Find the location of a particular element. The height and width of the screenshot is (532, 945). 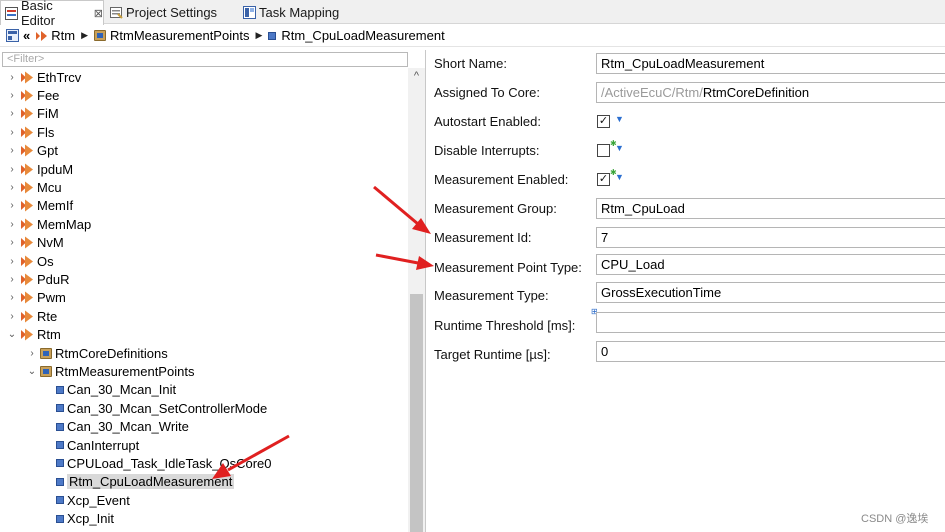

measurement-enabled-label: Measurement Enabled: is located at coordinates (501, 179).